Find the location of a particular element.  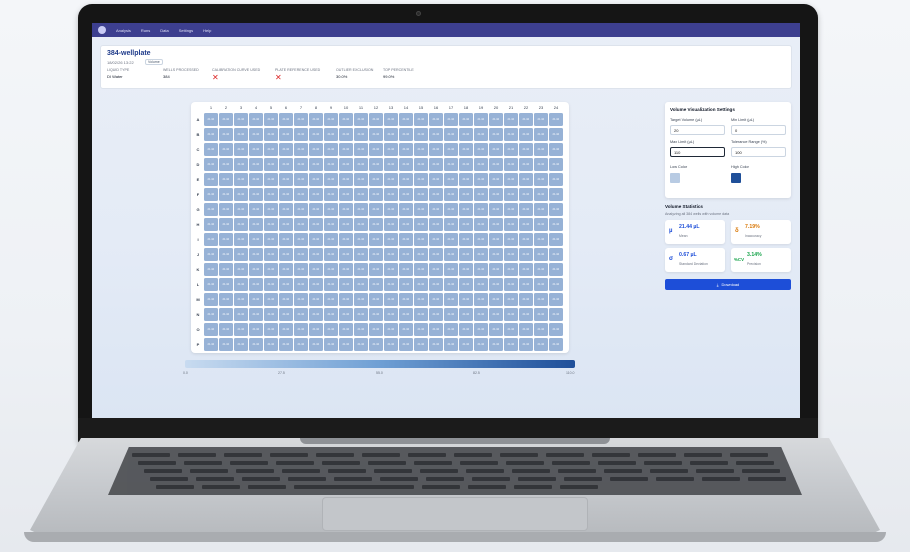

max-limit-input: 110 is located at coordinates (697, 152).